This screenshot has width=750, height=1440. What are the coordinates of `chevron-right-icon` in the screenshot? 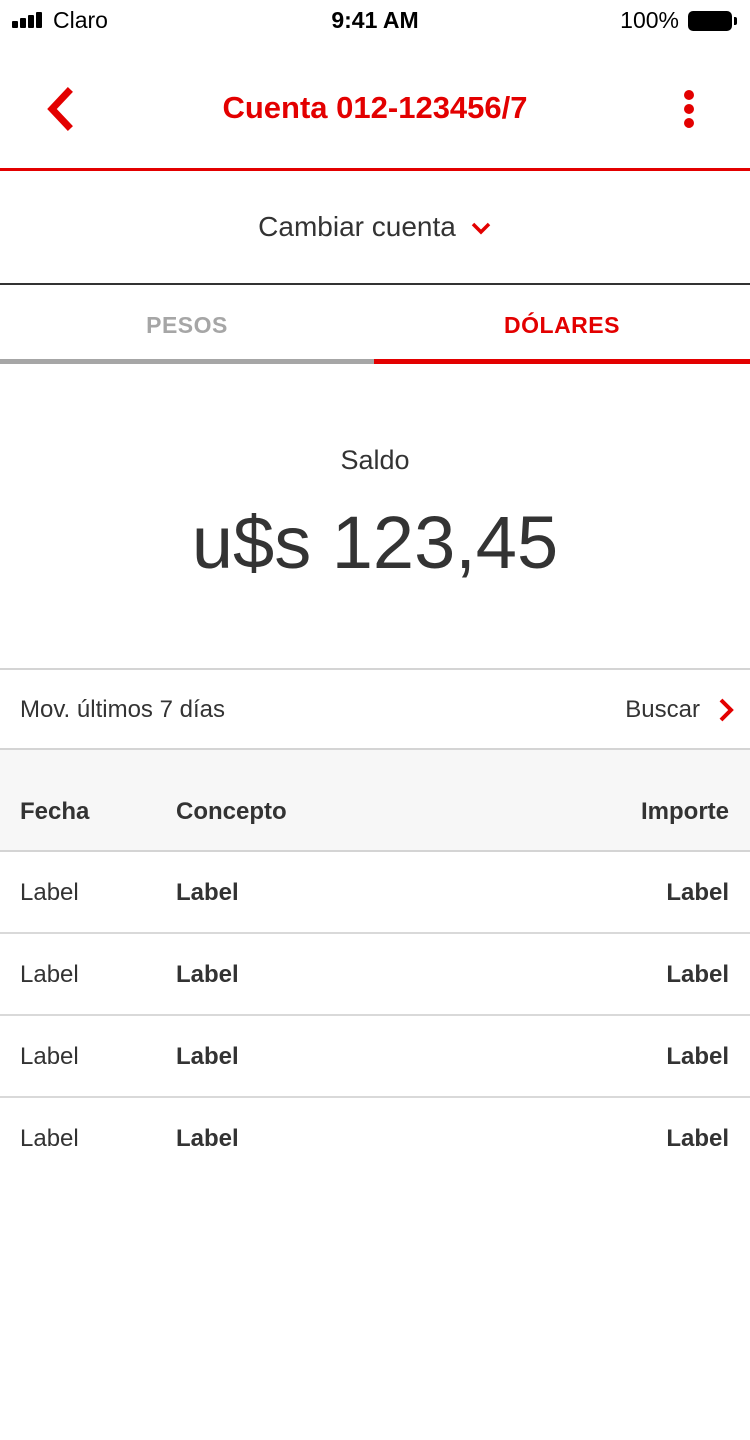 It's located at (726, 710).